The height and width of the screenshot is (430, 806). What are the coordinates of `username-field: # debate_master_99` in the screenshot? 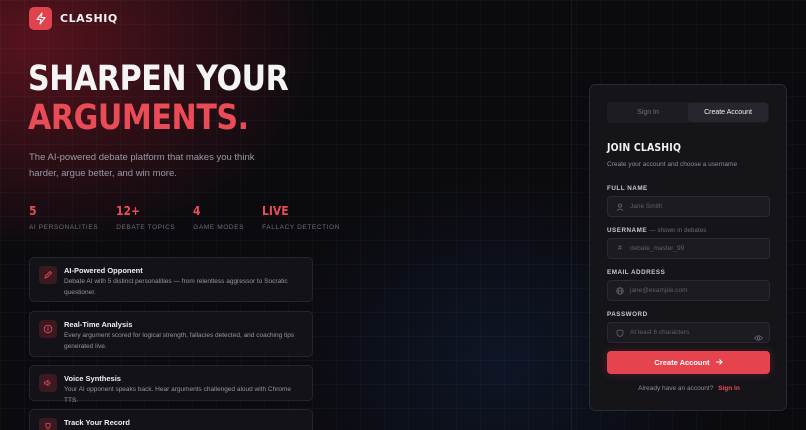 It's located at (688, 248).